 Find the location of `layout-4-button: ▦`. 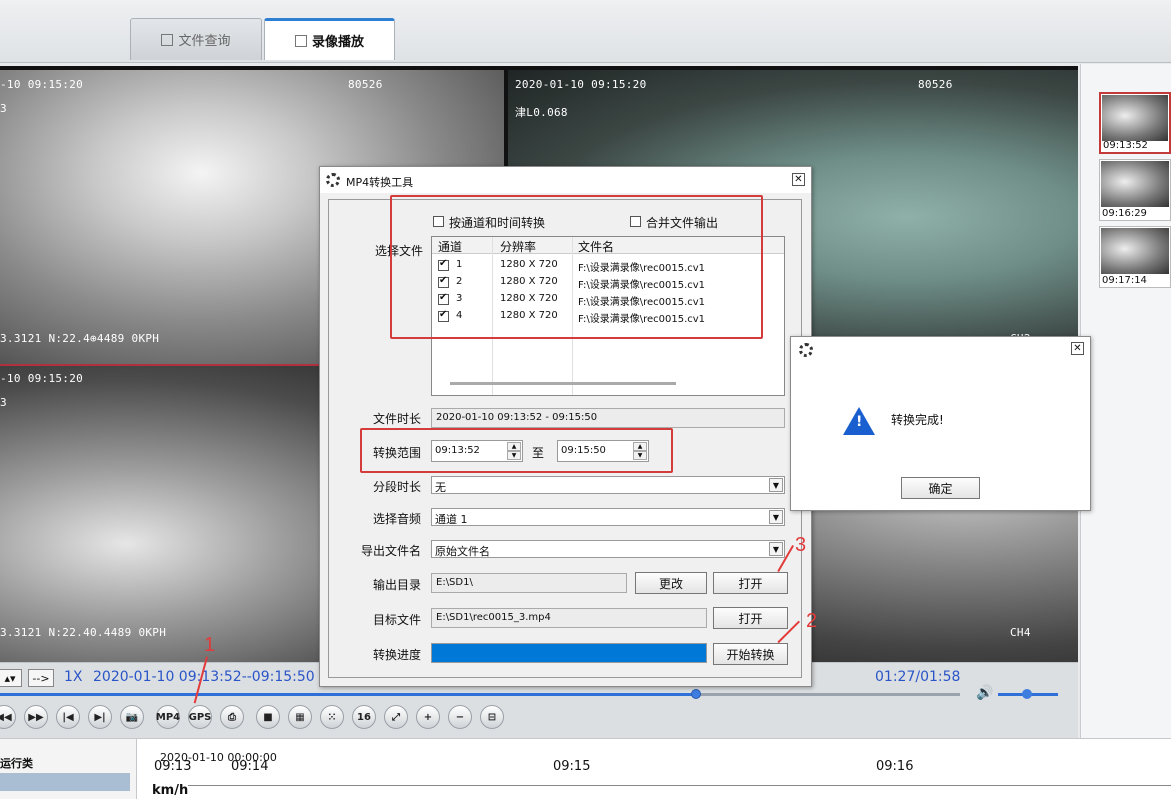

layout-4-button: ▦ is located at coordinates (300, 717).